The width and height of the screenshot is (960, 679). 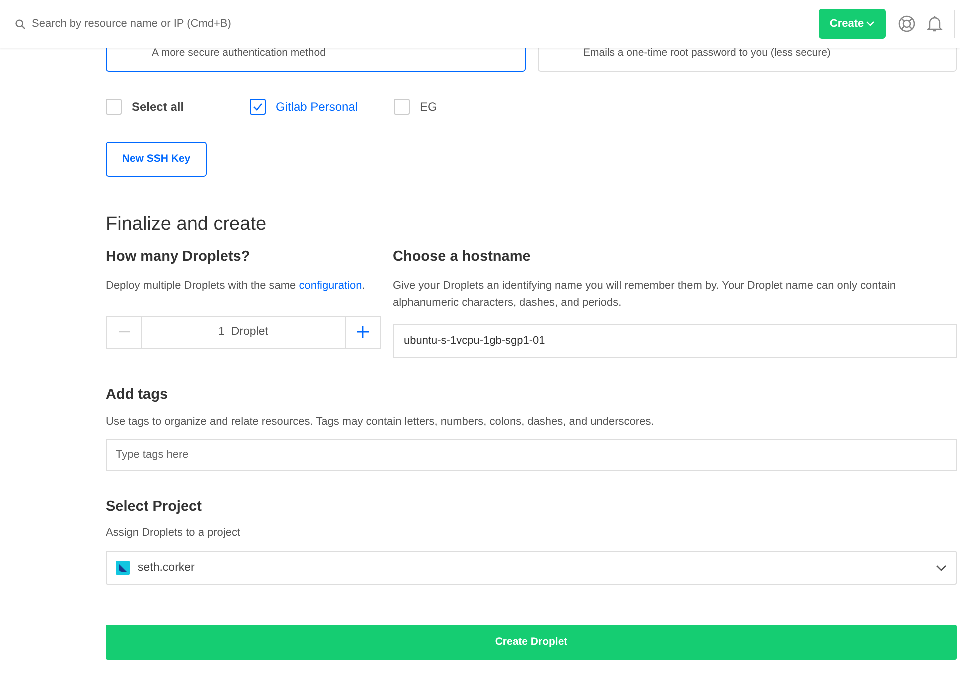 I want to click on auth-option-card: Emails a one-time root password to you (less secure), so click(x=747, y=59).